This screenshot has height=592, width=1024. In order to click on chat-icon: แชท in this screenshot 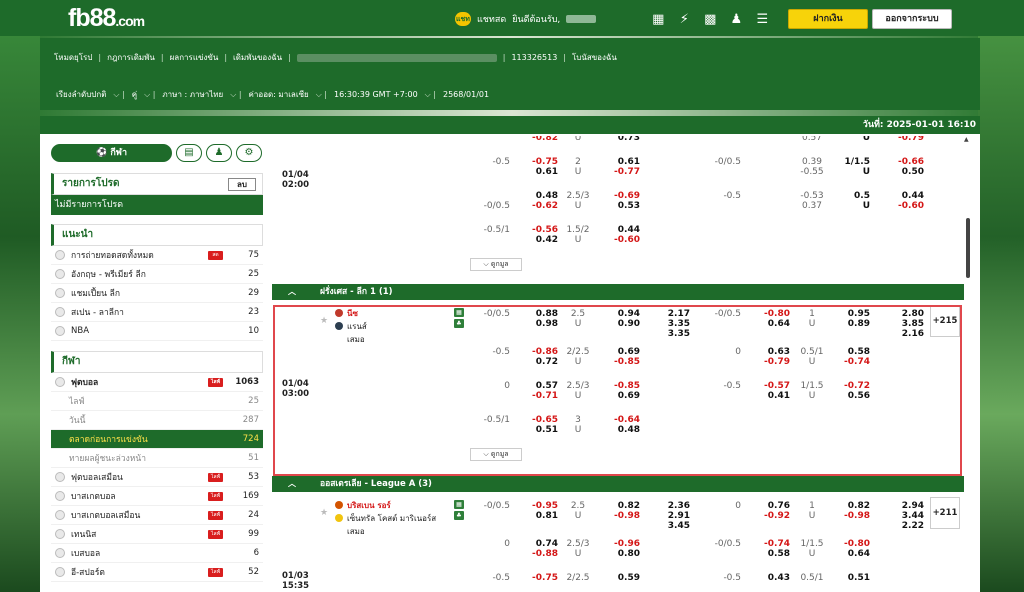, I will do `click(463, 19)`.